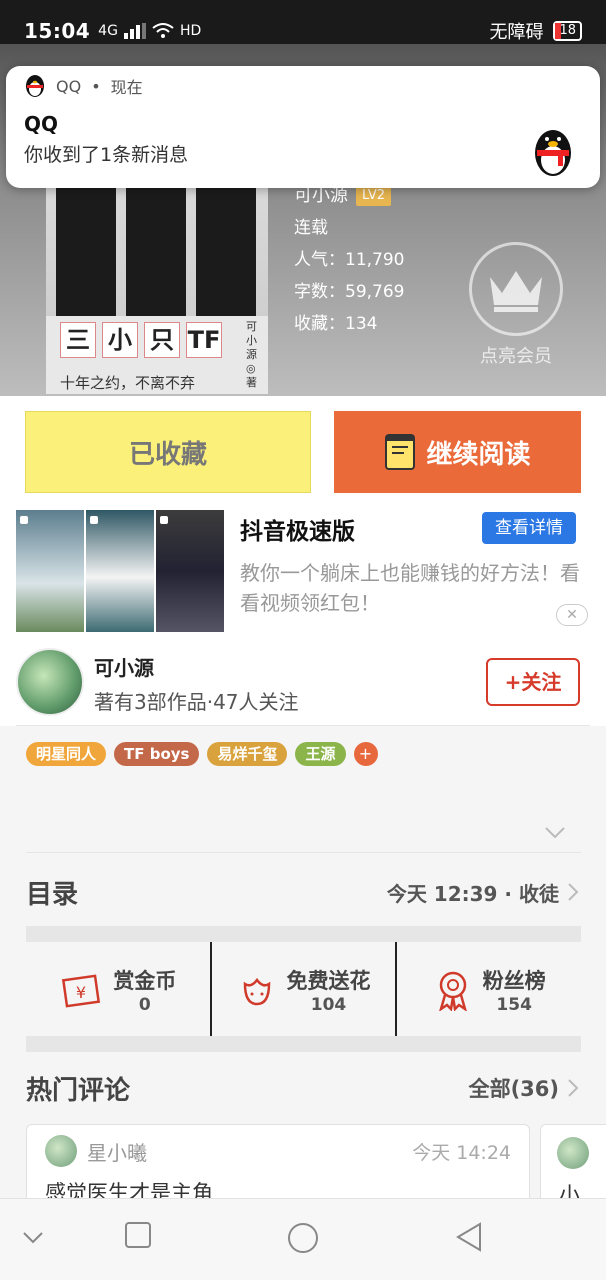 Image resolution: width=606 pixels, height=1280 pixels. Describe the element at coordinates (106, 155) in the screenshot. I see `notification-body: 你收到了1条新消息` at that location.